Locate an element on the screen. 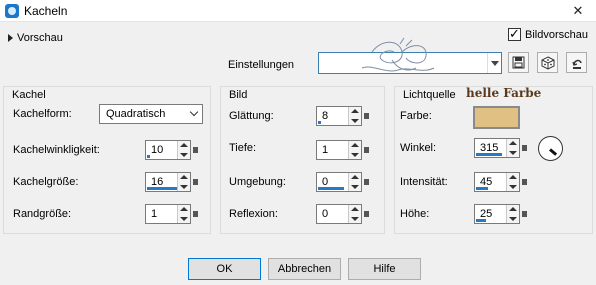  smoothing-level-bar is located at coordinates (319, 122).